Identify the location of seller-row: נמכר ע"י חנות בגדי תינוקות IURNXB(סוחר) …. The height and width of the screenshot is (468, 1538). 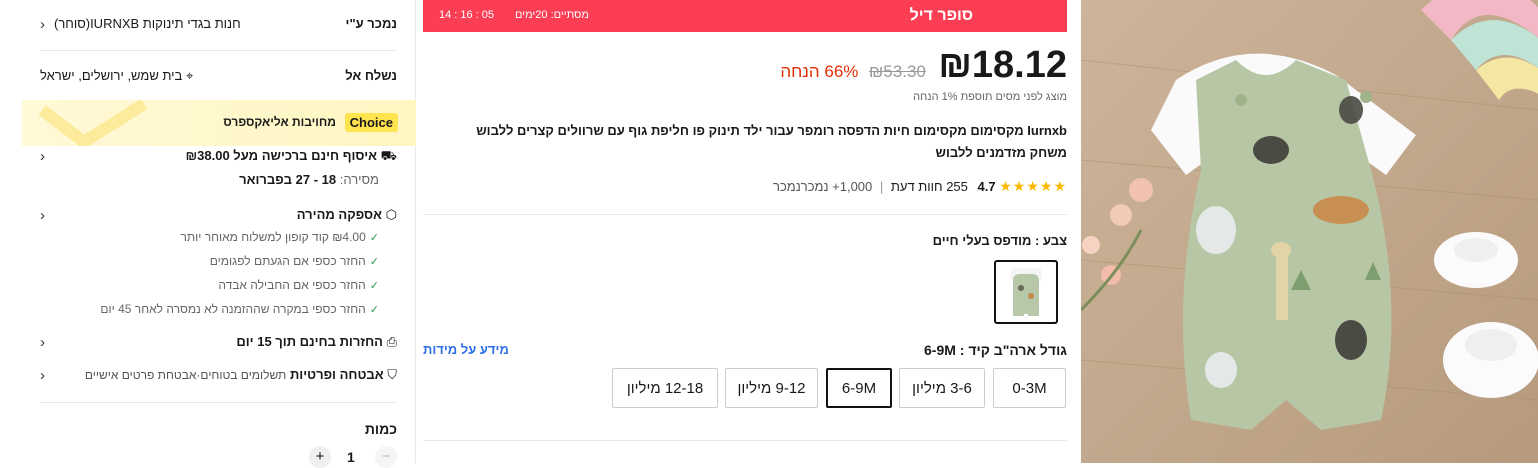
(218, 26).